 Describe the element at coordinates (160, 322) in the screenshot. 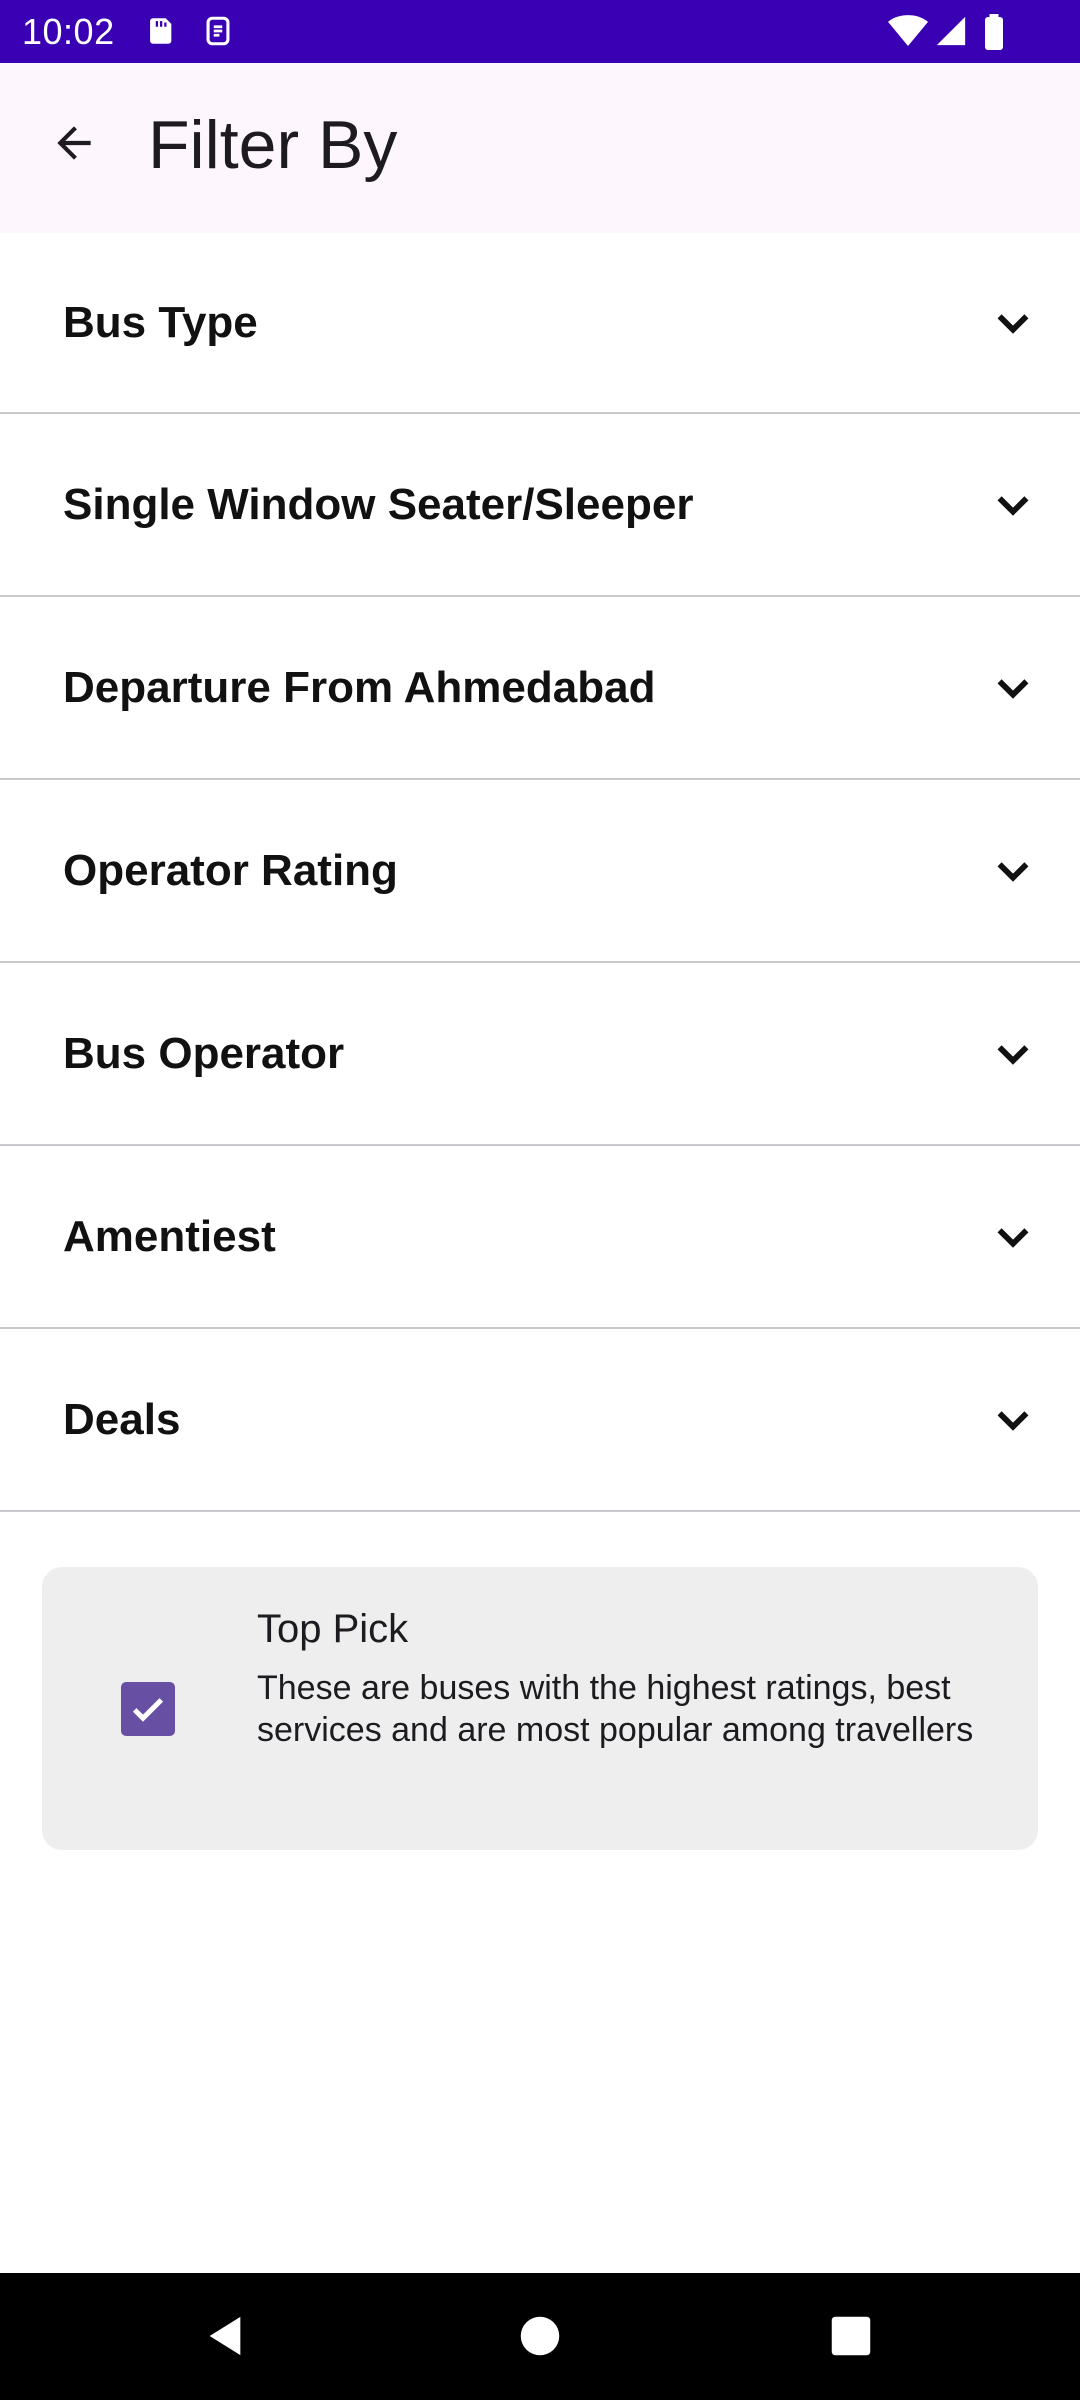

I see `filter-label: Bus Type` at that location.